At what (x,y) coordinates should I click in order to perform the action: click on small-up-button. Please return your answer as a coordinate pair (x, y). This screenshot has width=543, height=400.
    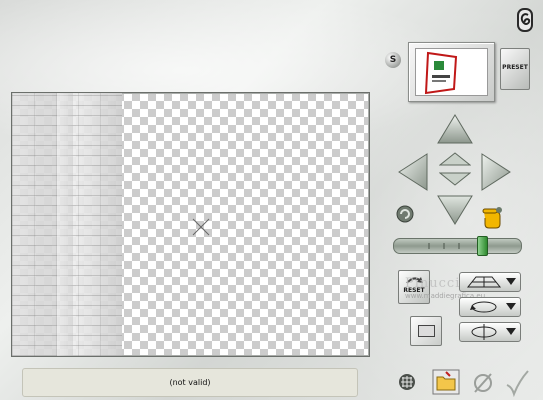
    Looking at the image, I should click on (455, 159).